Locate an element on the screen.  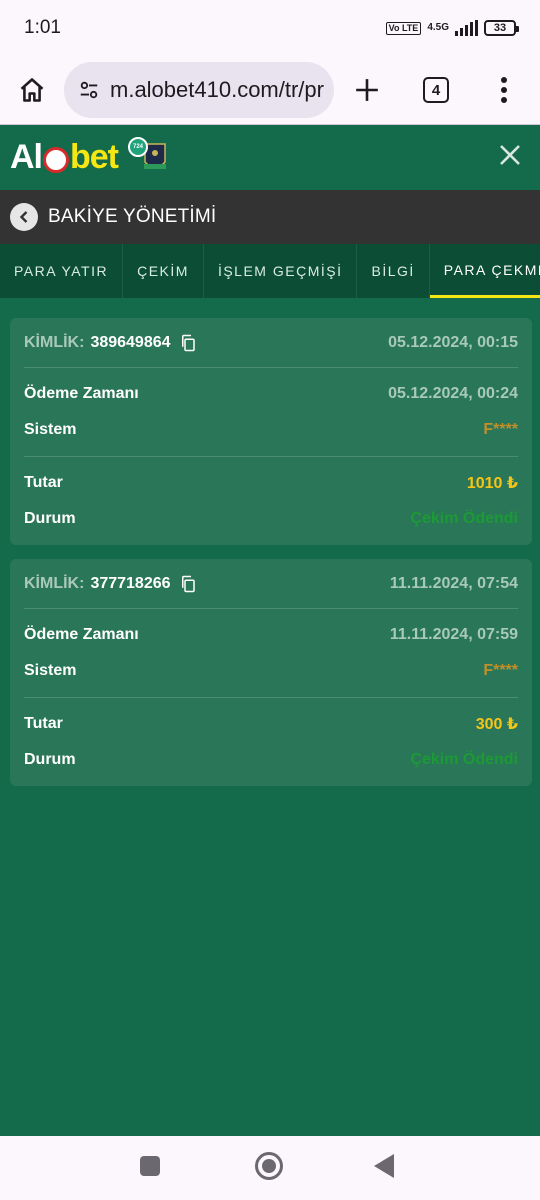
battery-level: 33 is located at coordinates (500, 28).